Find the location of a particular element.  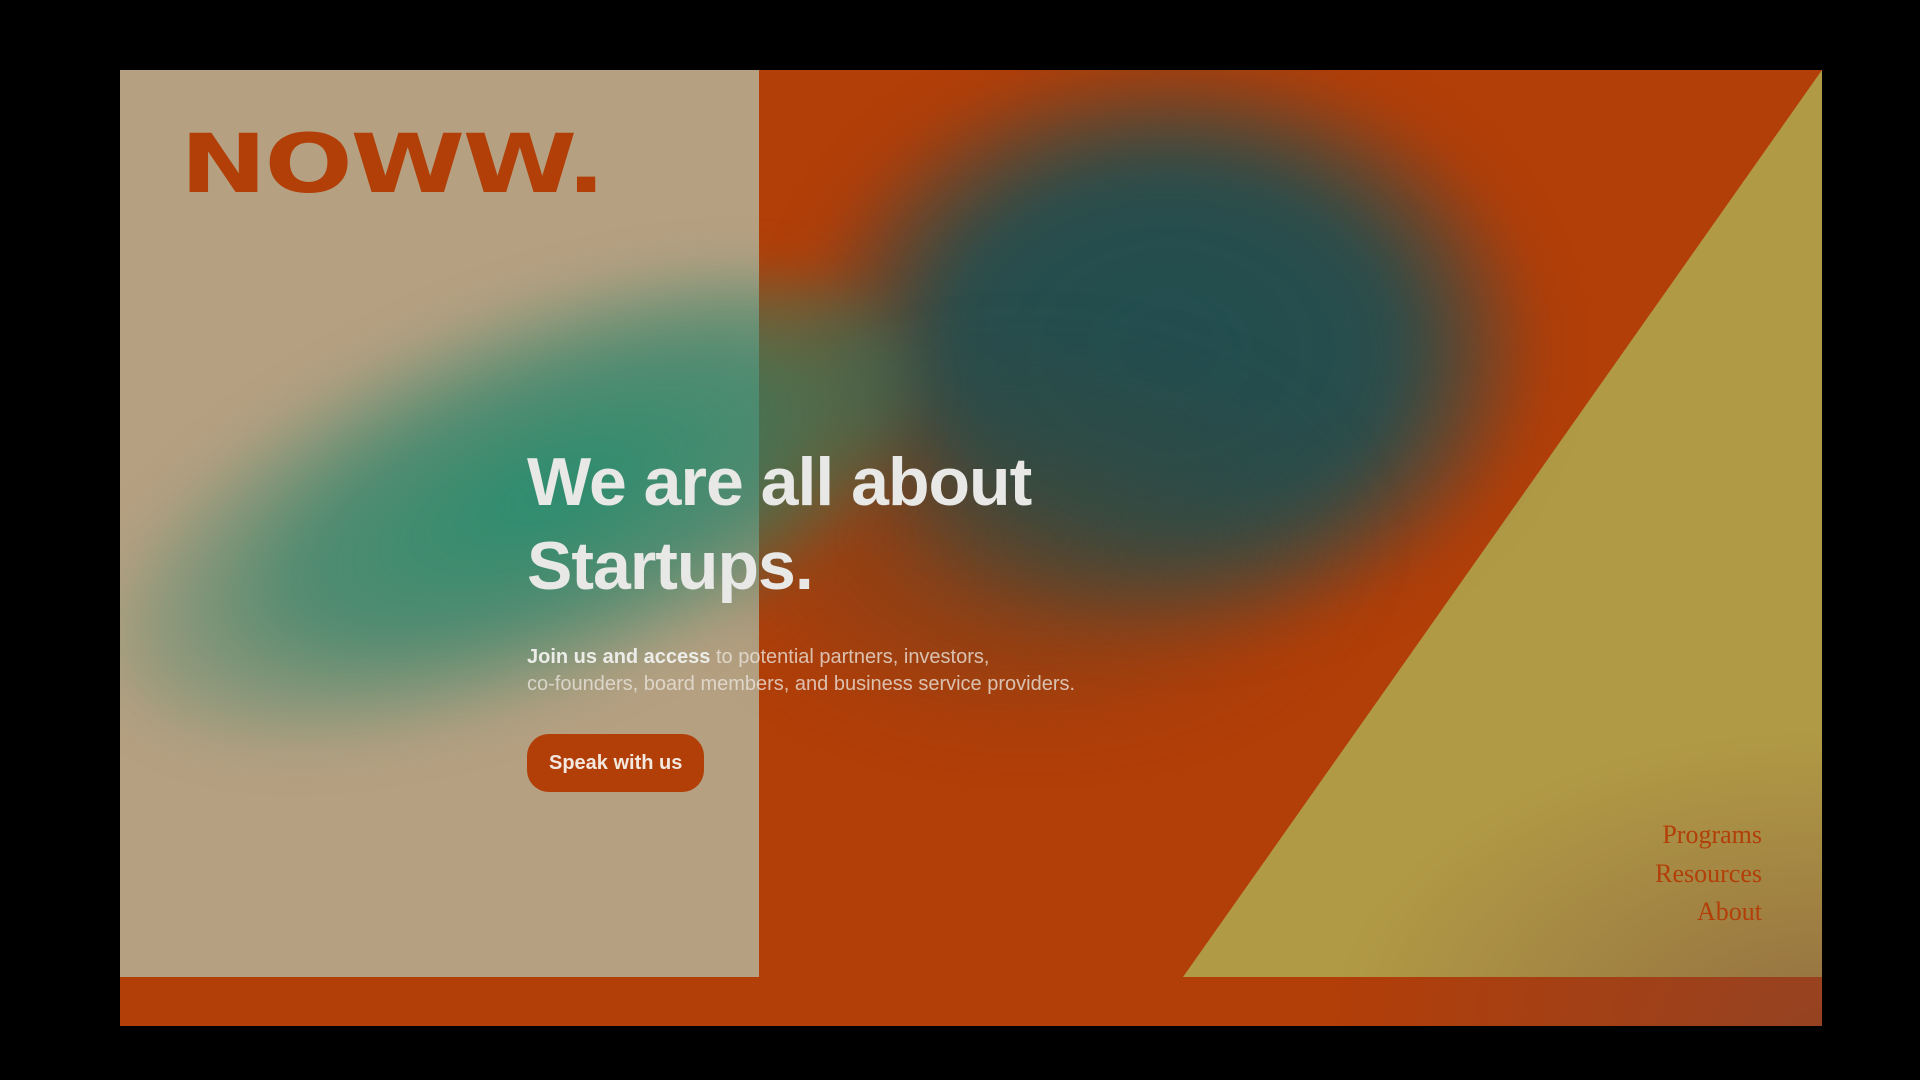

nav-item-resources: Resources is located at coordinates (1708, 874).